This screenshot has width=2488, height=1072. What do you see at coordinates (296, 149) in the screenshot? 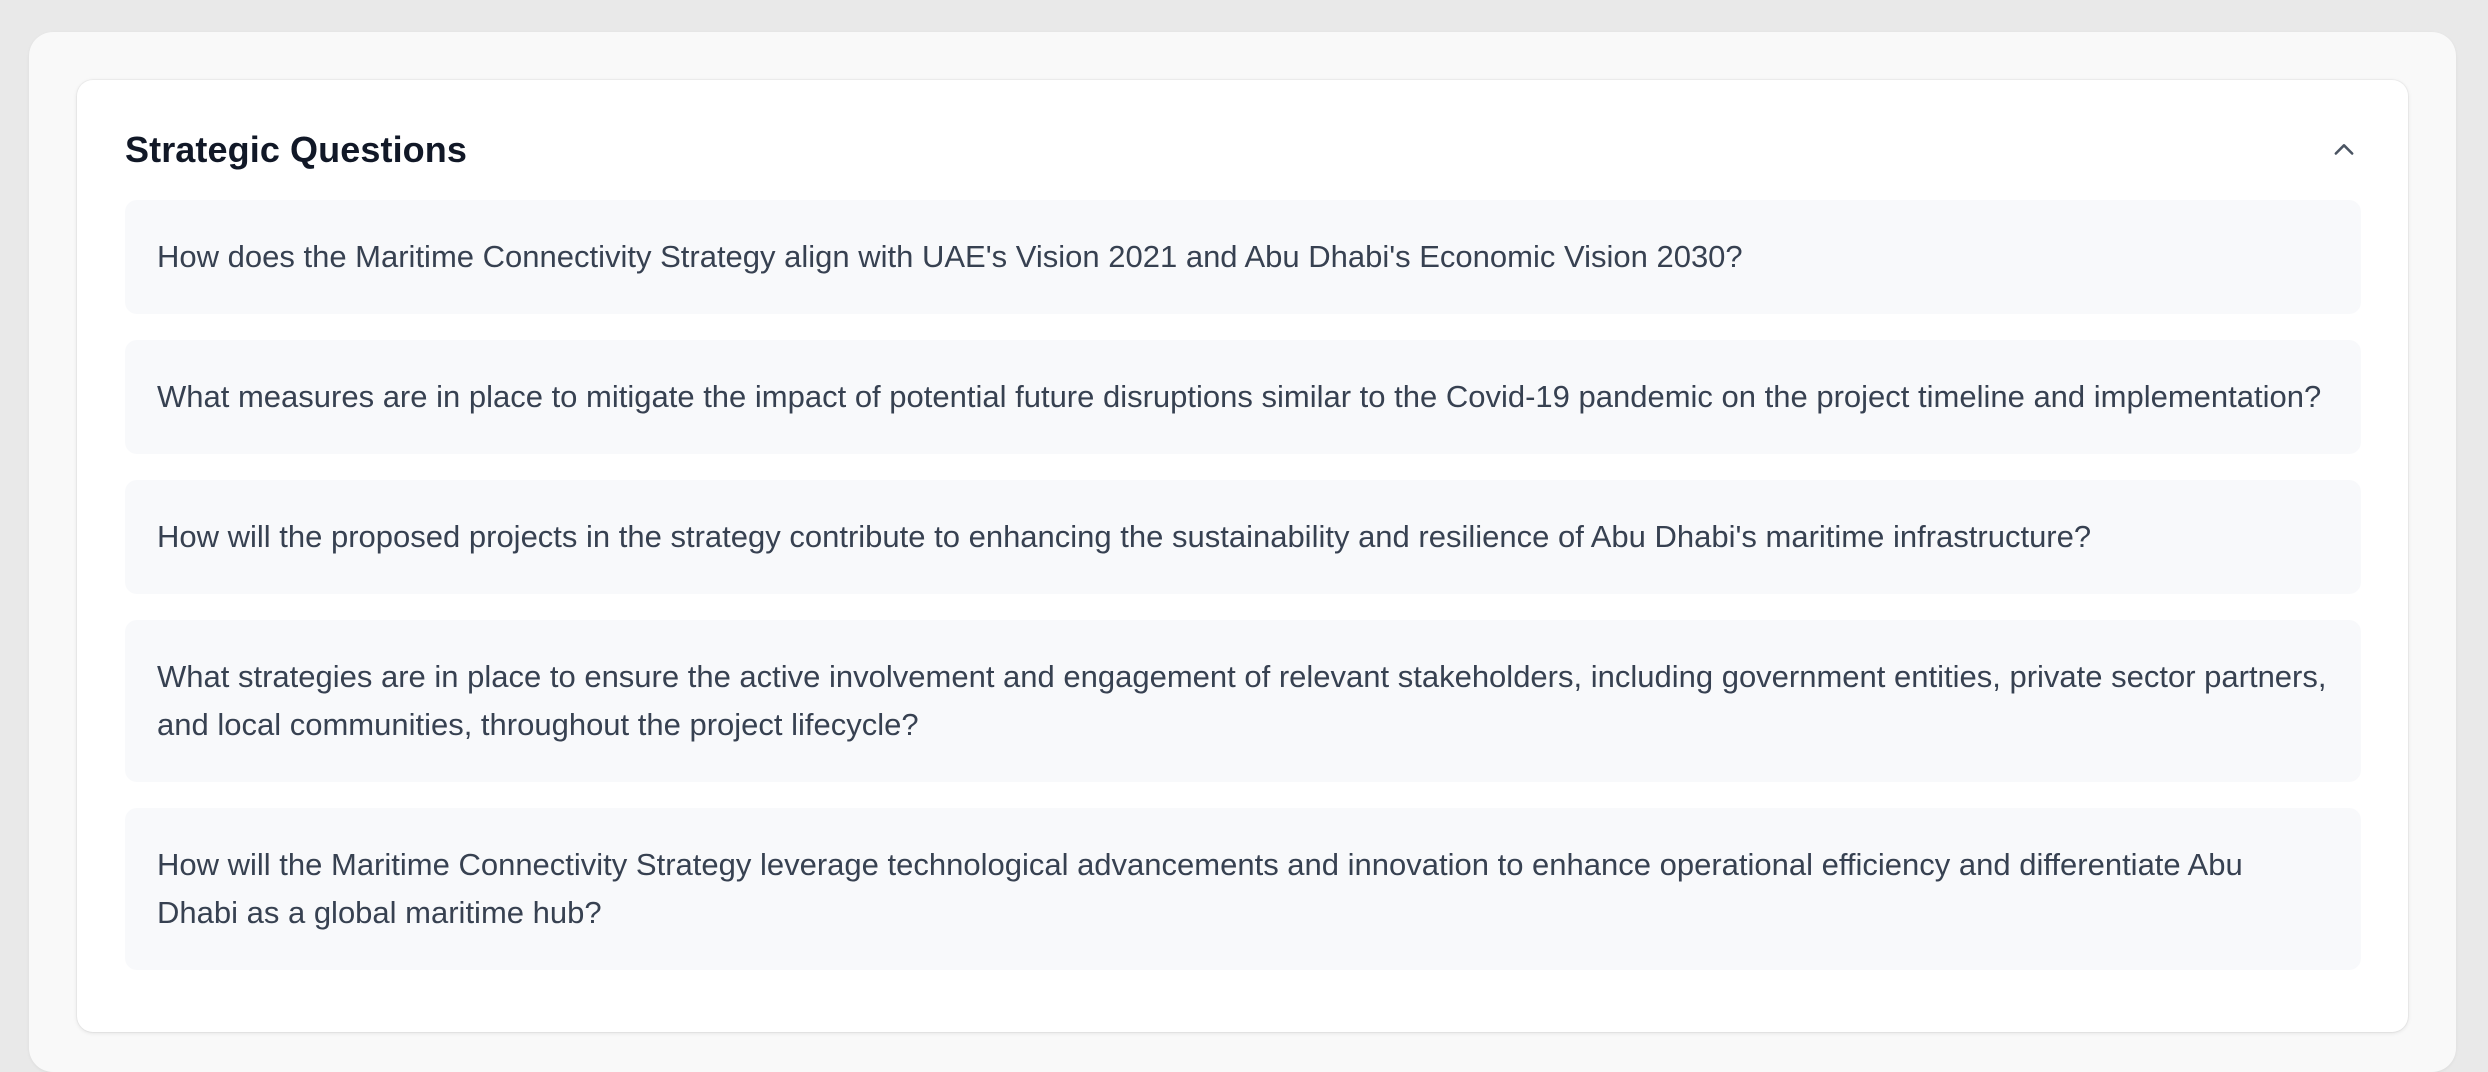
I see `section-title: Strategic Questions` at bounding box center [296, 149].